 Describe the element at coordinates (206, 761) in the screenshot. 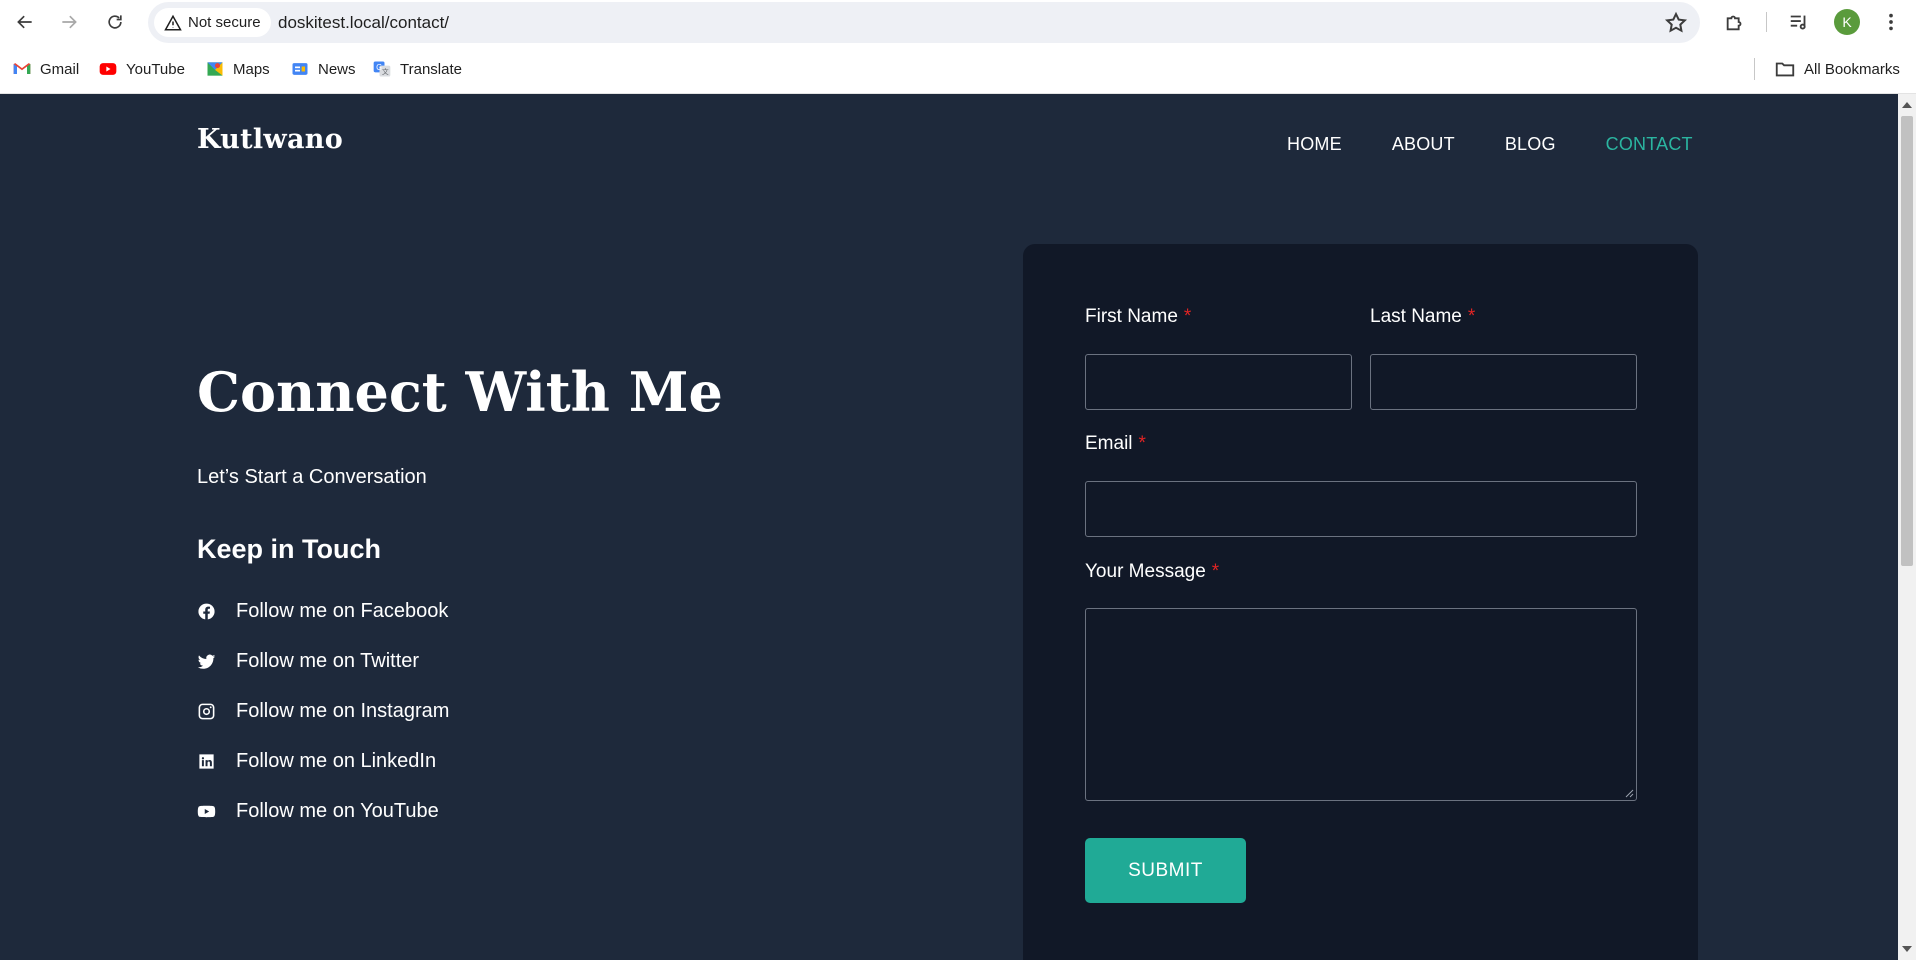

I see `linkedin-icon` at that location.